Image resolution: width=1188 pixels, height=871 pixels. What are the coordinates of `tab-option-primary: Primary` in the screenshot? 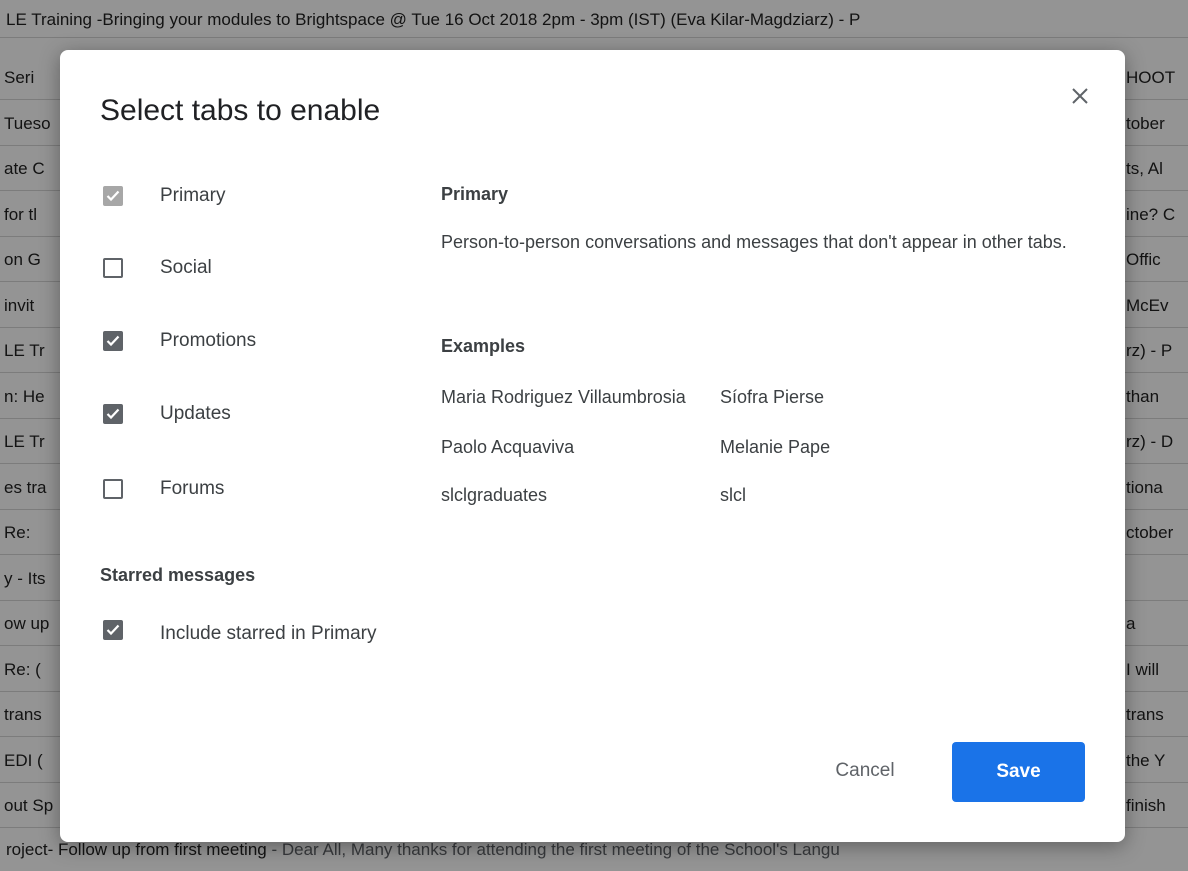 It's located at (250, 196).